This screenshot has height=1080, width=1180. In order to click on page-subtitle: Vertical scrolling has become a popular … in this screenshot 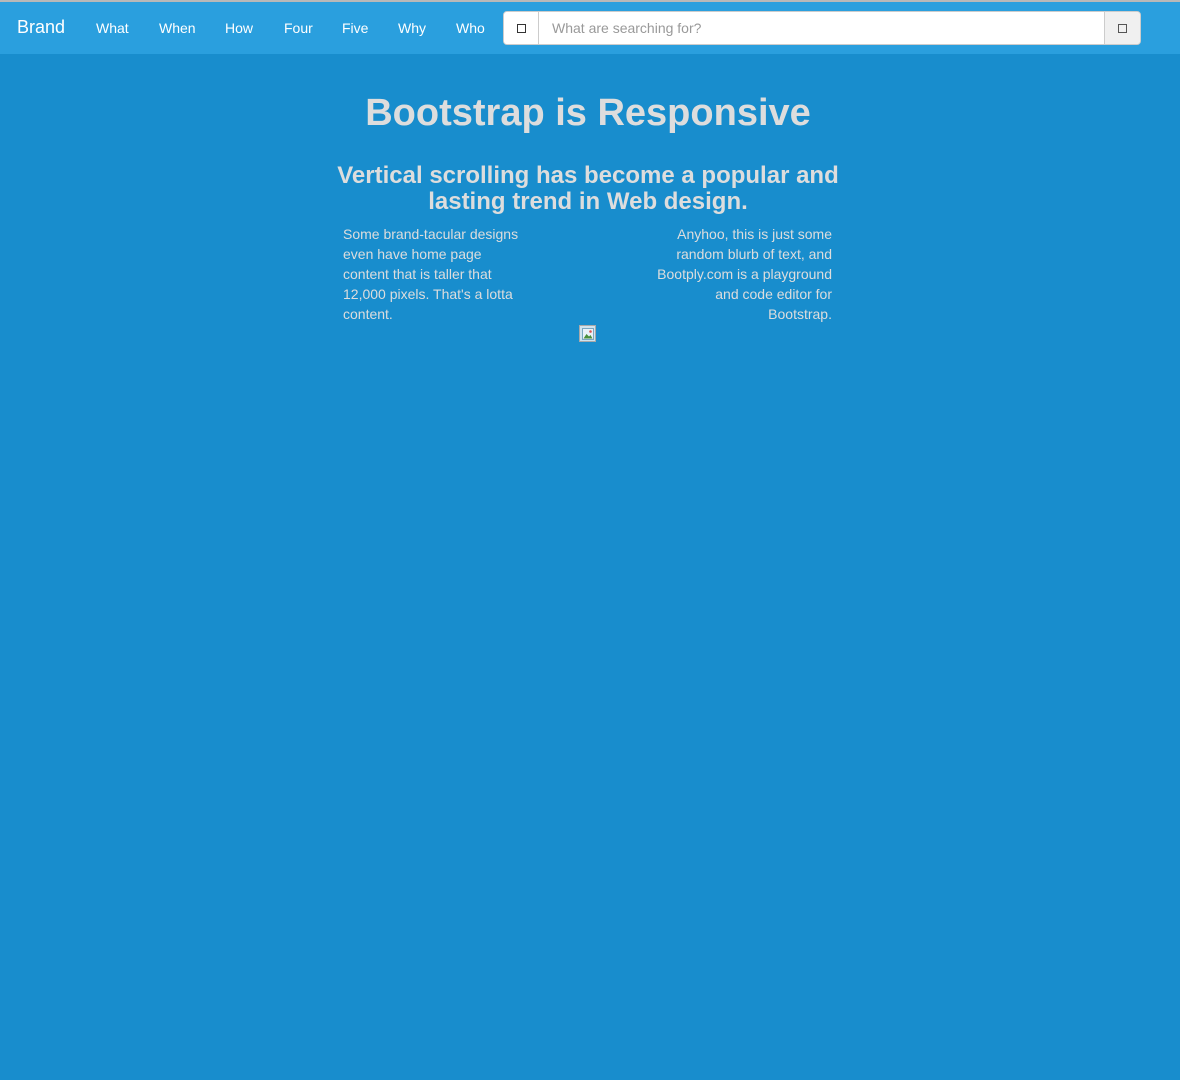, I will do `click(588, 188)`.